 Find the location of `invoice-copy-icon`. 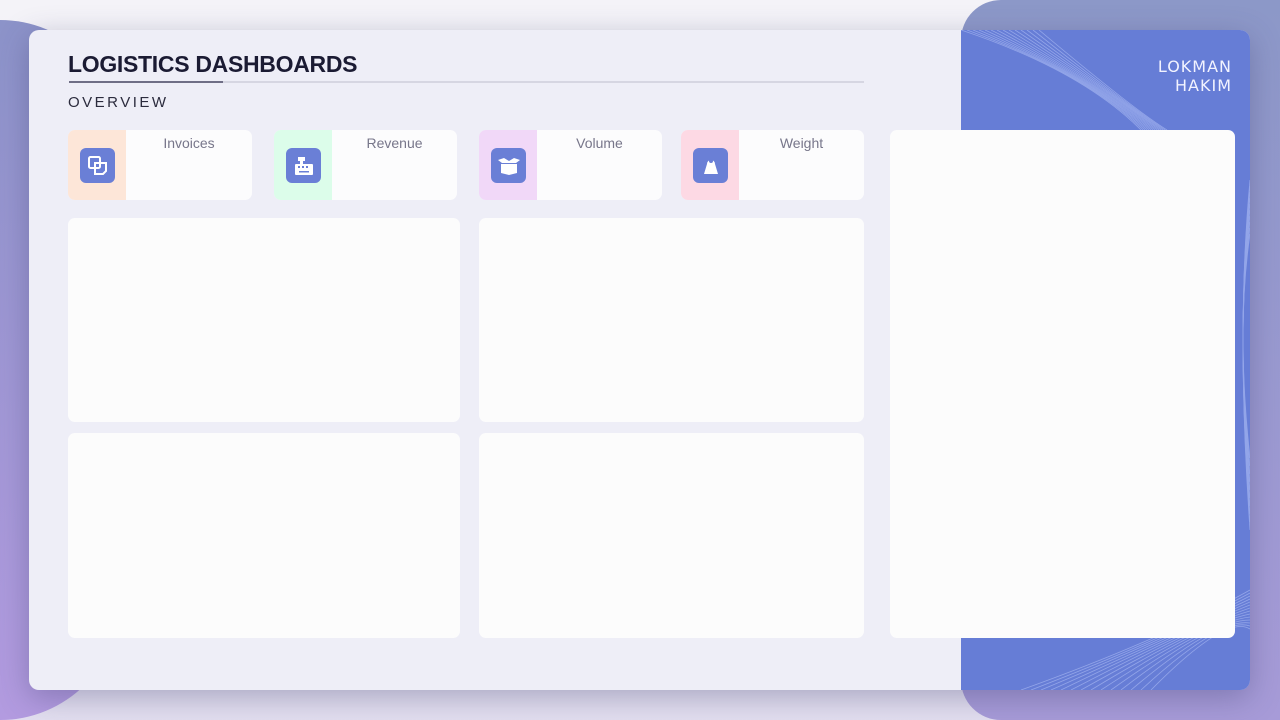

invoice-copy-icon is located at coordinates (97, 165).